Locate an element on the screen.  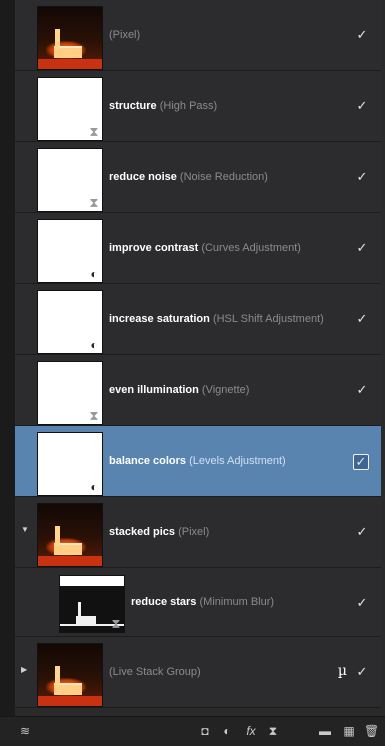
layer-row: ▶ (Live Stack Group) µ ✓ is located at coordinates (198, 672).